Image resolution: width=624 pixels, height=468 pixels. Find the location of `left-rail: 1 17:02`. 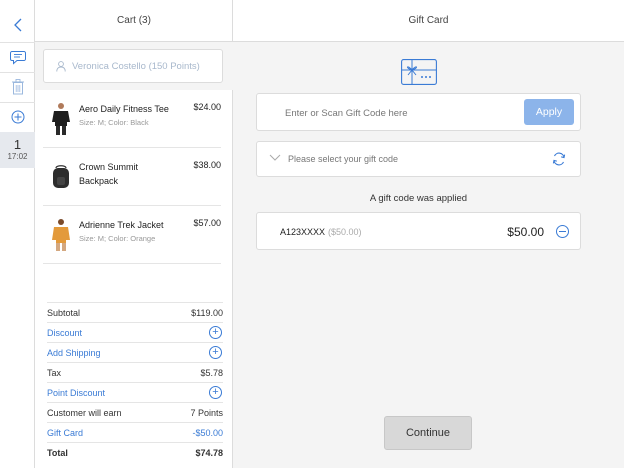

left-rail: 1 17:02 is located at coordinates (17, 234).